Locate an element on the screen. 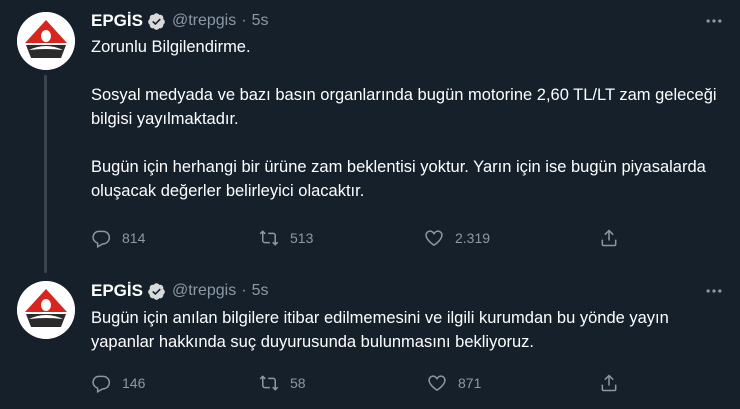 This screenshot has width=740, height=409. retweet-count: 58 is located at coordinates (298, 383).